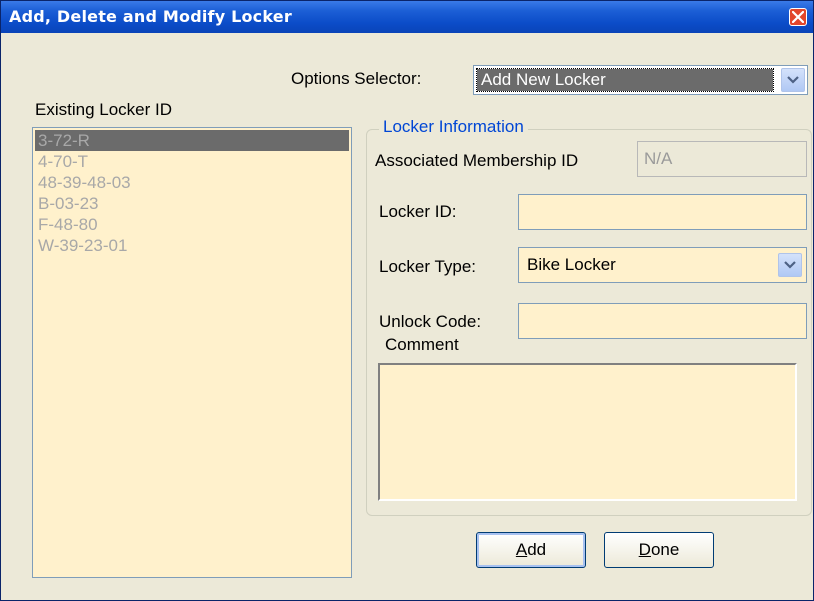 The image size is (814, 601). Describe the element at coordinates (587, 432) in the screenshot. I see `comment-textarea` at that location.